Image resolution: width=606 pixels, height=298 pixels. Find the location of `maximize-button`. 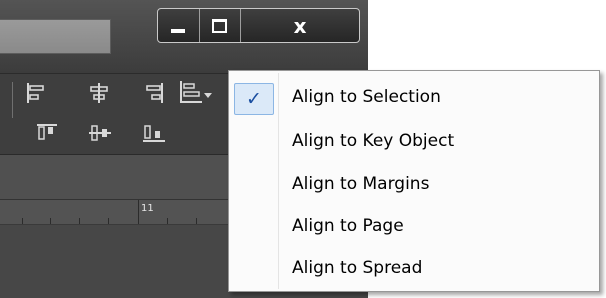

maximize-button is located at coordinates (219, 25).